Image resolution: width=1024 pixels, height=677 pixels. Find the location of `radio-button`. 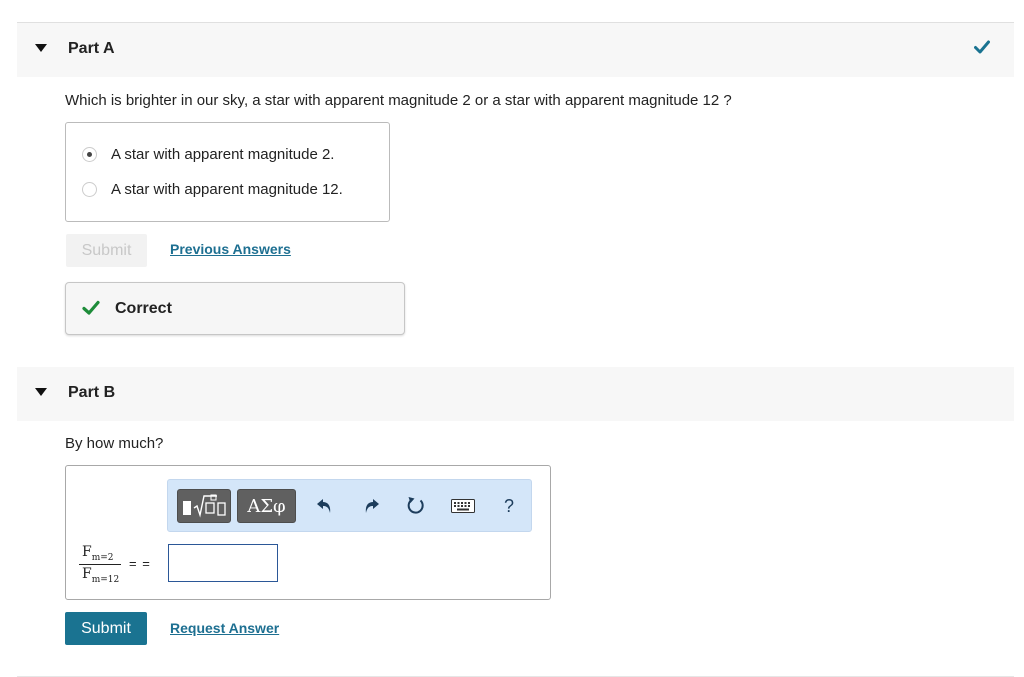

radio-button is located at coordinates (89, 189).